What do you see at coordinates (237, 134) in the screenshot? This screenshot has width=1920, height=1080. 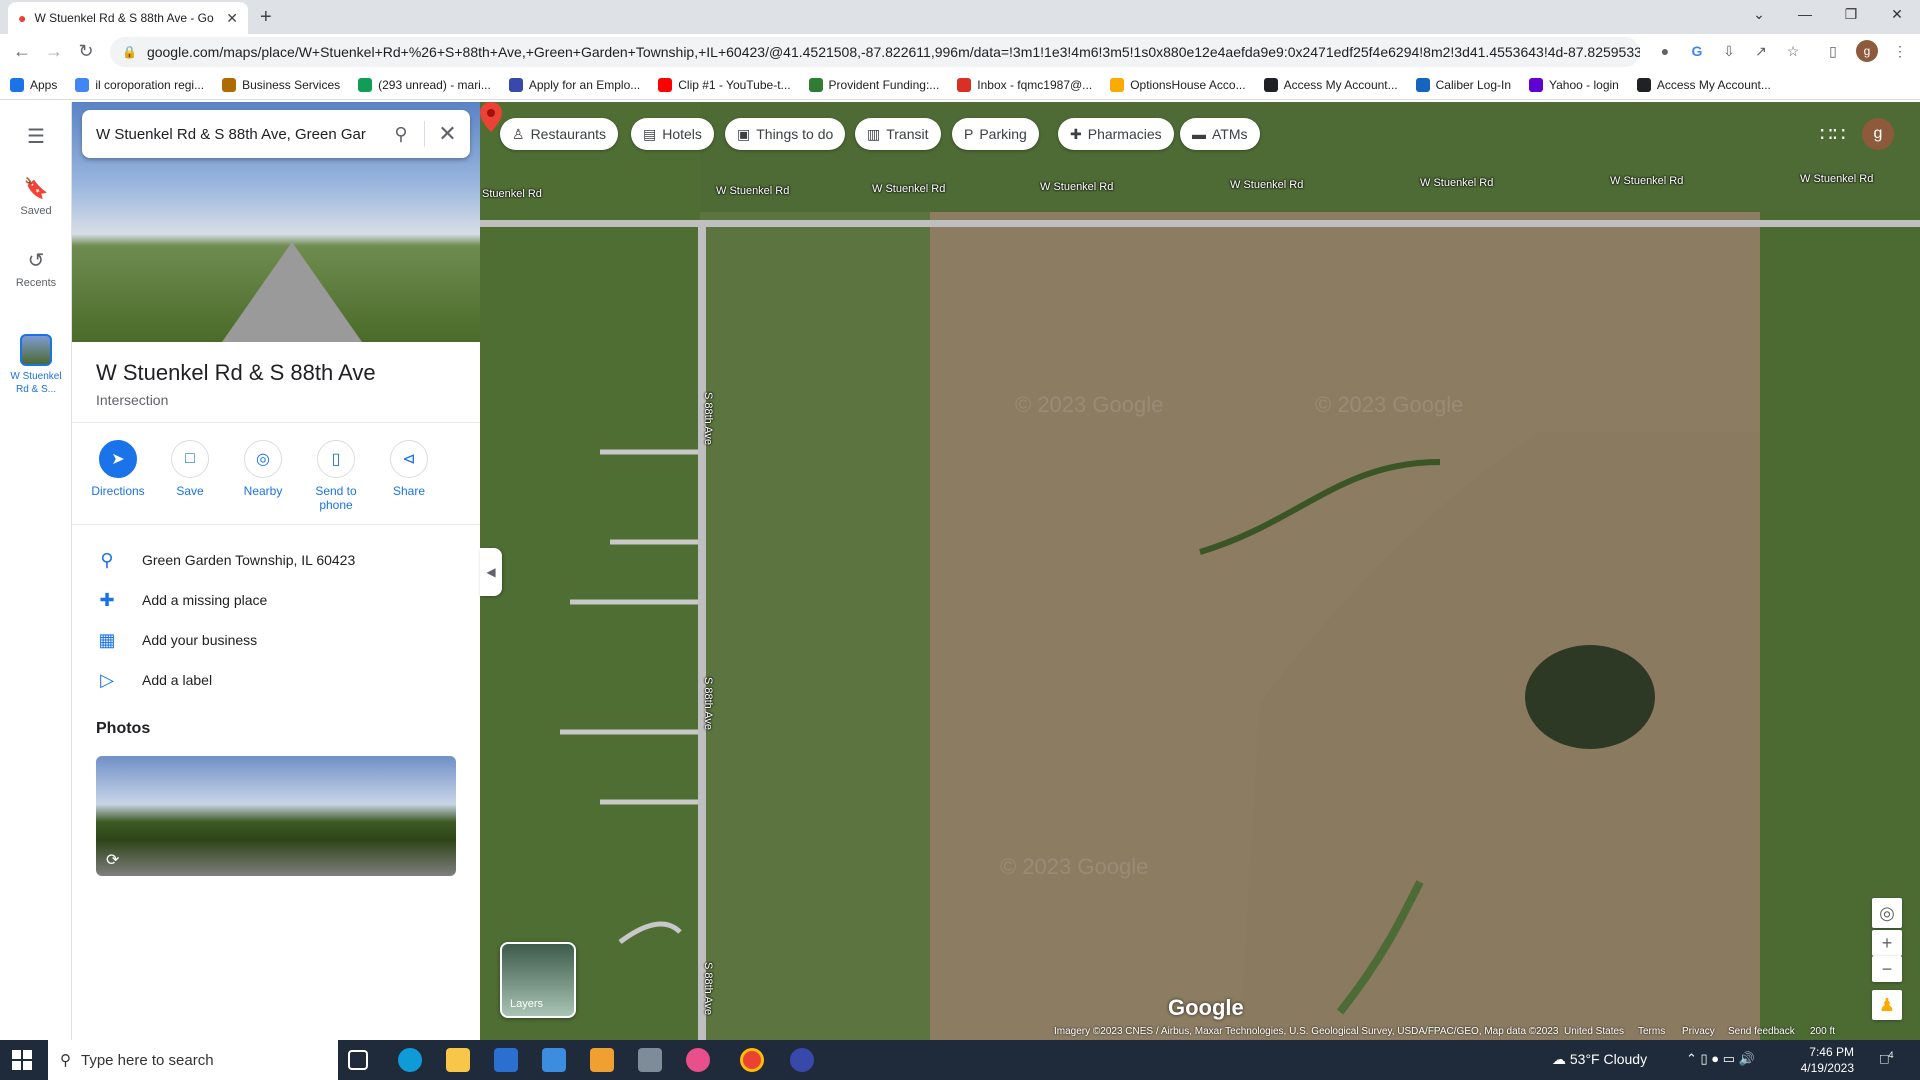 I see `search-input: W Stuenkel Rd & S 88th Ave, Green Gar` at bounding box center [237, 134].